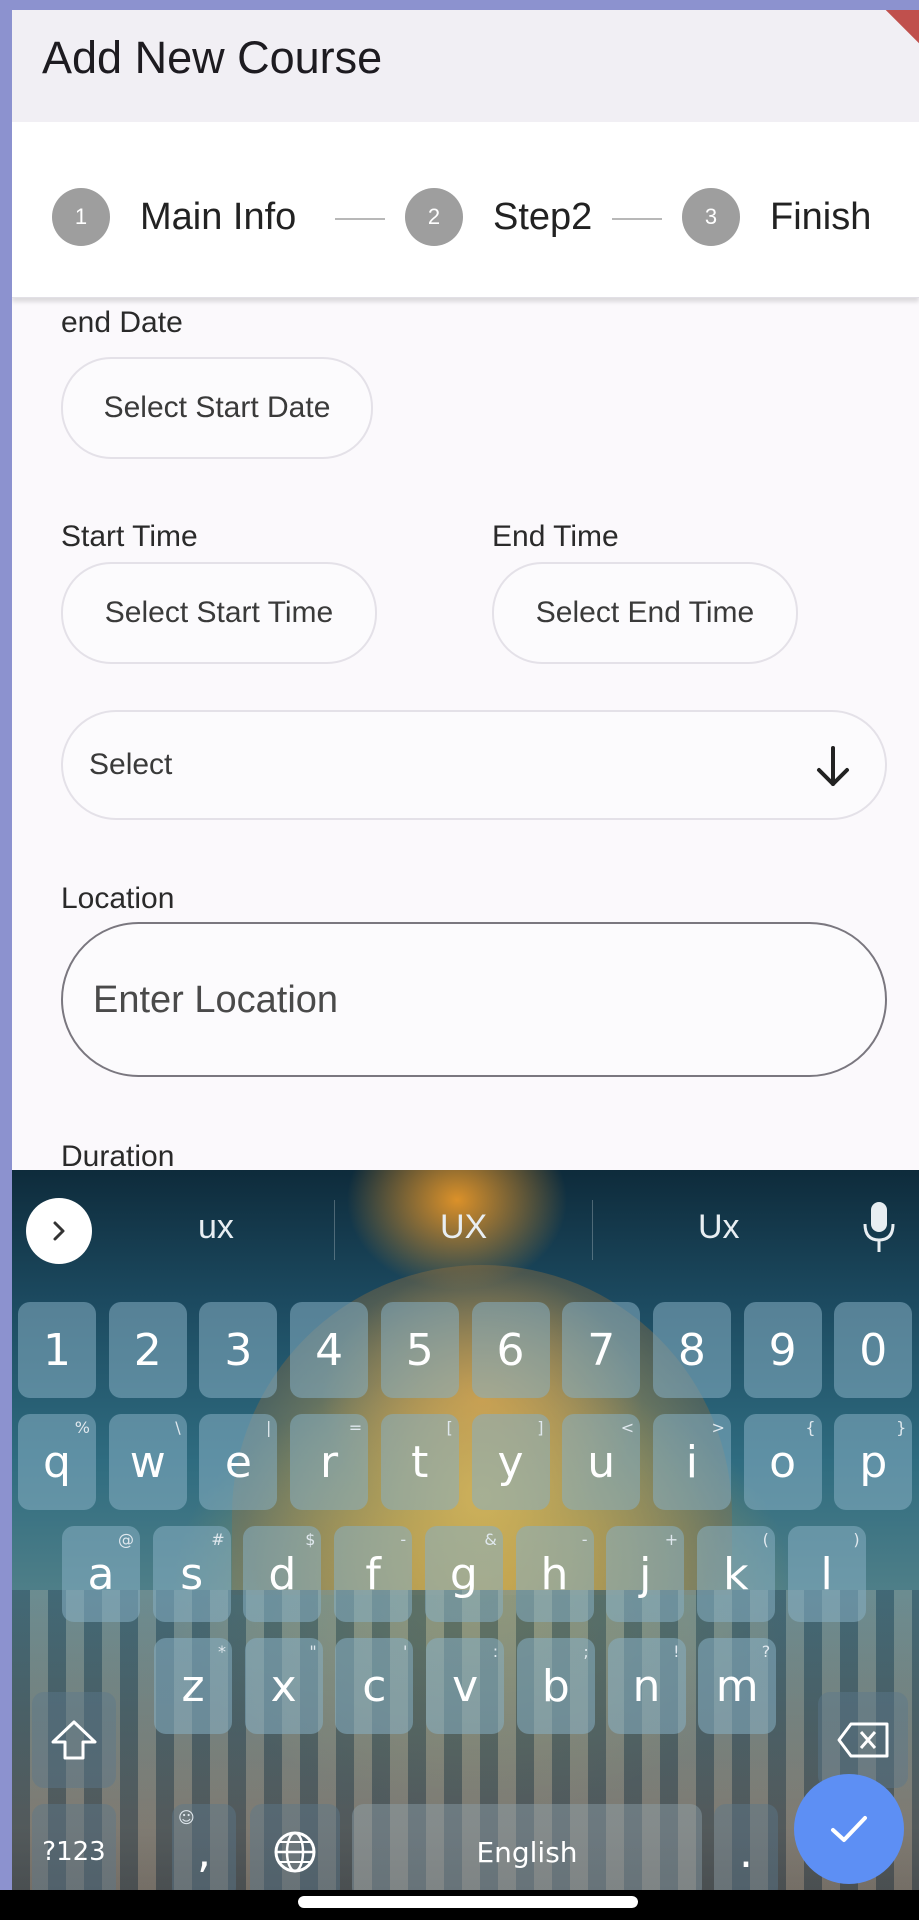 This screenshot has width=919, height=1920. I want to click on key-x: x ", so click(283, 1686).